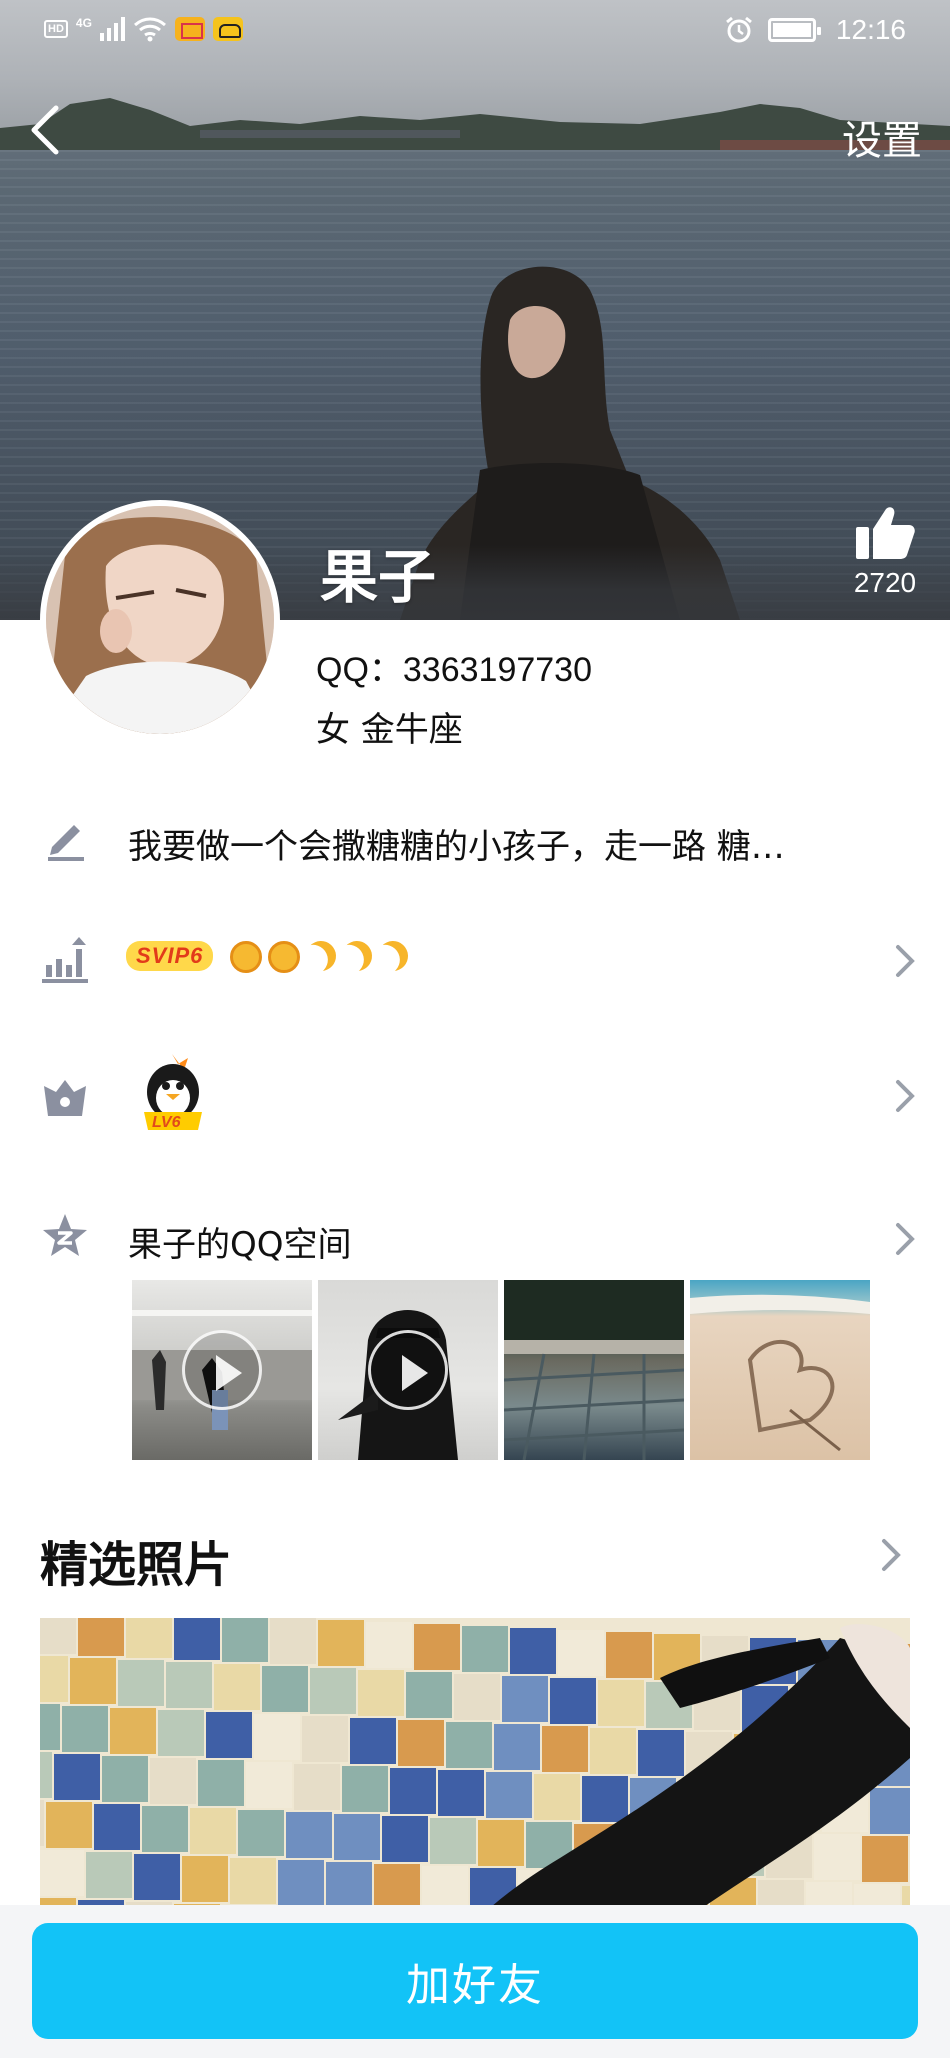 The width and height of the screenshot is (950, 2058). Describe the element at coordinates (65, 960) in the screenshot. I see `growth-icon` at that location.